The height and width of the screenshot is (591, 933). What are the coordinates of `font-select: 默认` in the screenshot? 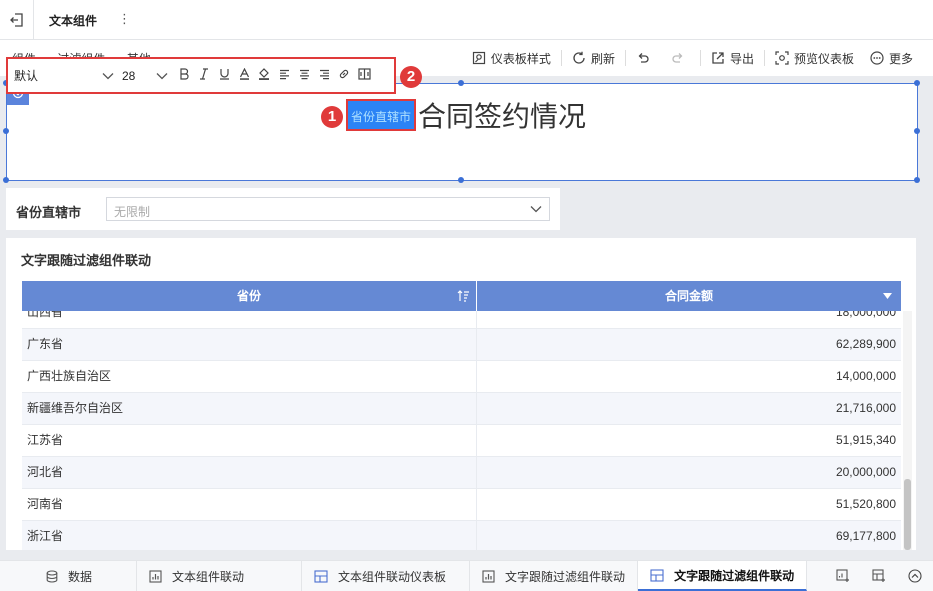 It's located at (64, 76).